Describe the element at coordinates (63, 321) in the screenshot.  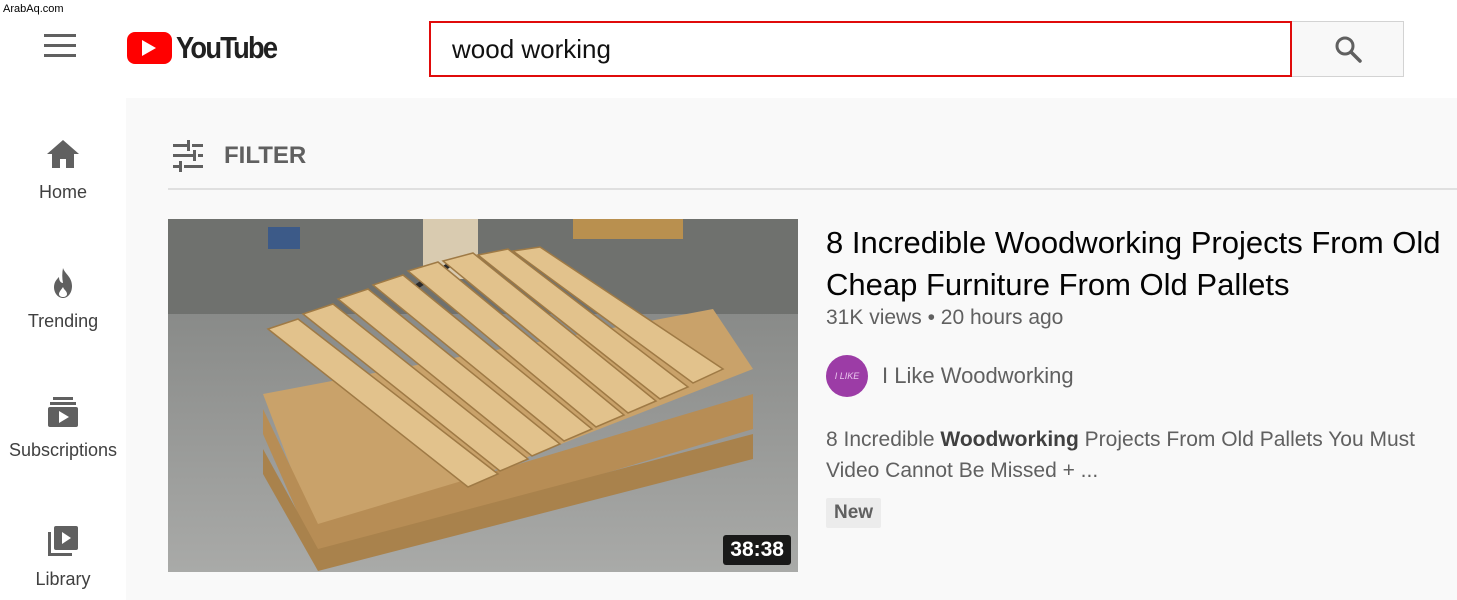
I see `sidebar-item-label: Trending` at that location.